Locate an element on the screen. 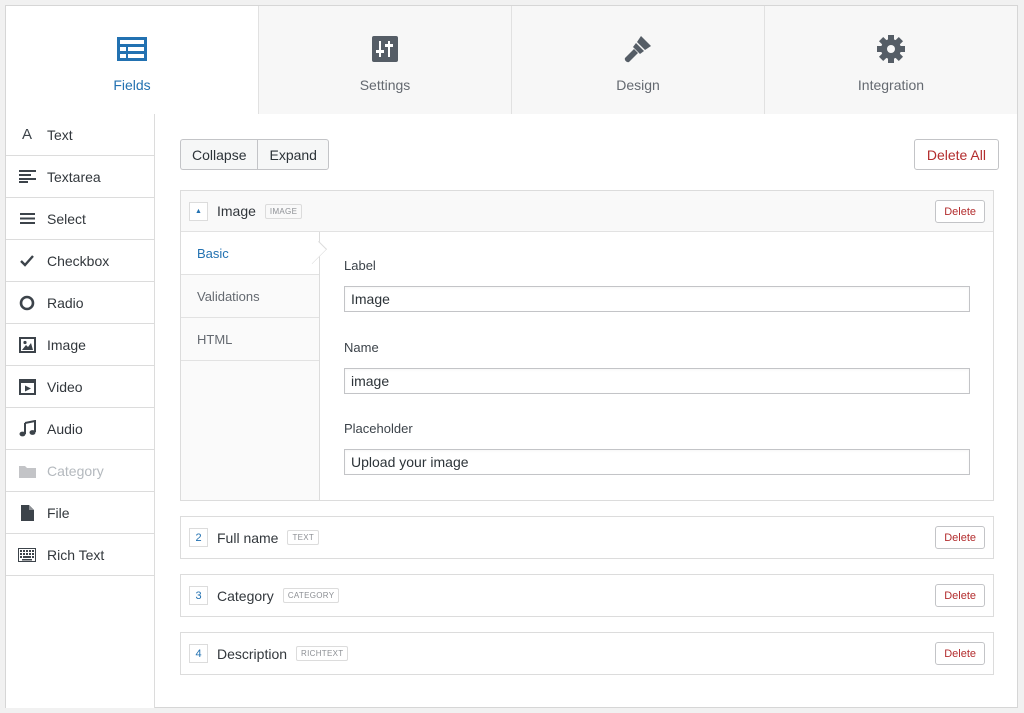  sidebar-item-audio: Audio is located at coordinates (80, 429).